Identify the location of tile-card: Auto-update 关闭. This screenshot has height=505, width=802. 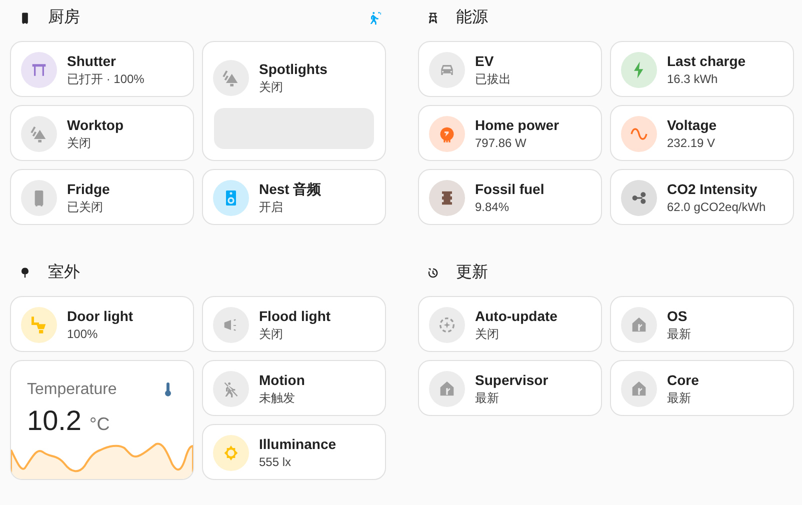
(510, 324).